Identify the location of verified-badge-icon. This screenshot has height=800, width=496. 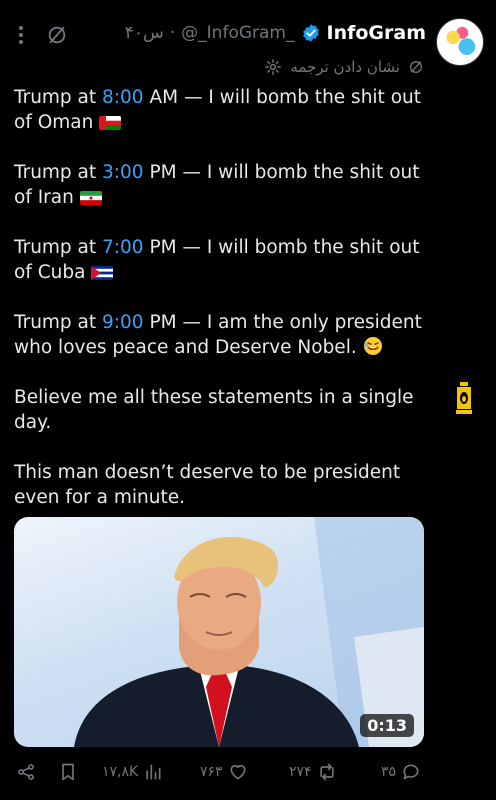
(310, 33).